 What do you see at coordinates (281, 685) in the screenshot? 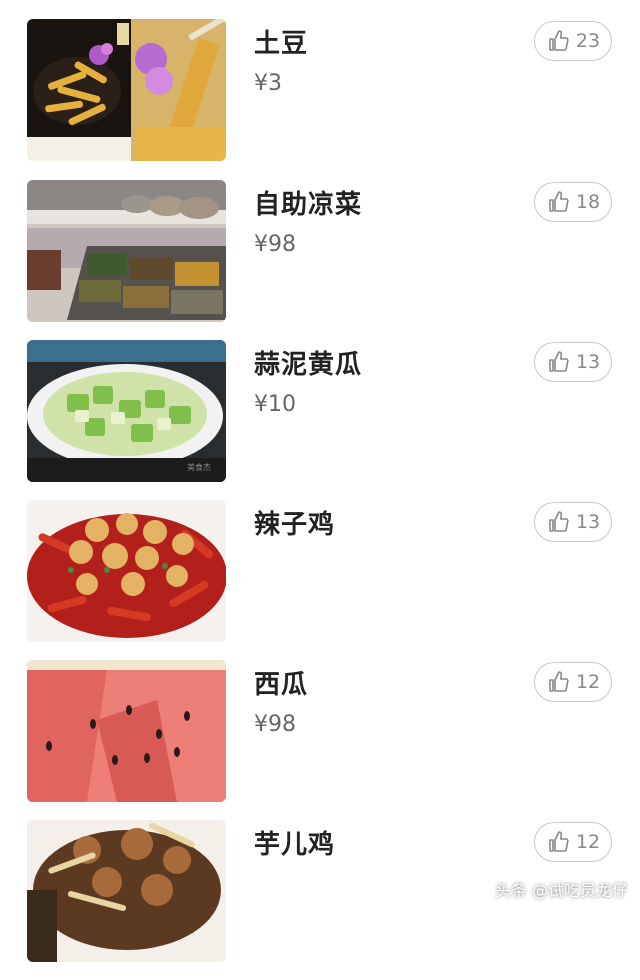
I see `dish-name: 西瓜` at bounding box center [281, 685].